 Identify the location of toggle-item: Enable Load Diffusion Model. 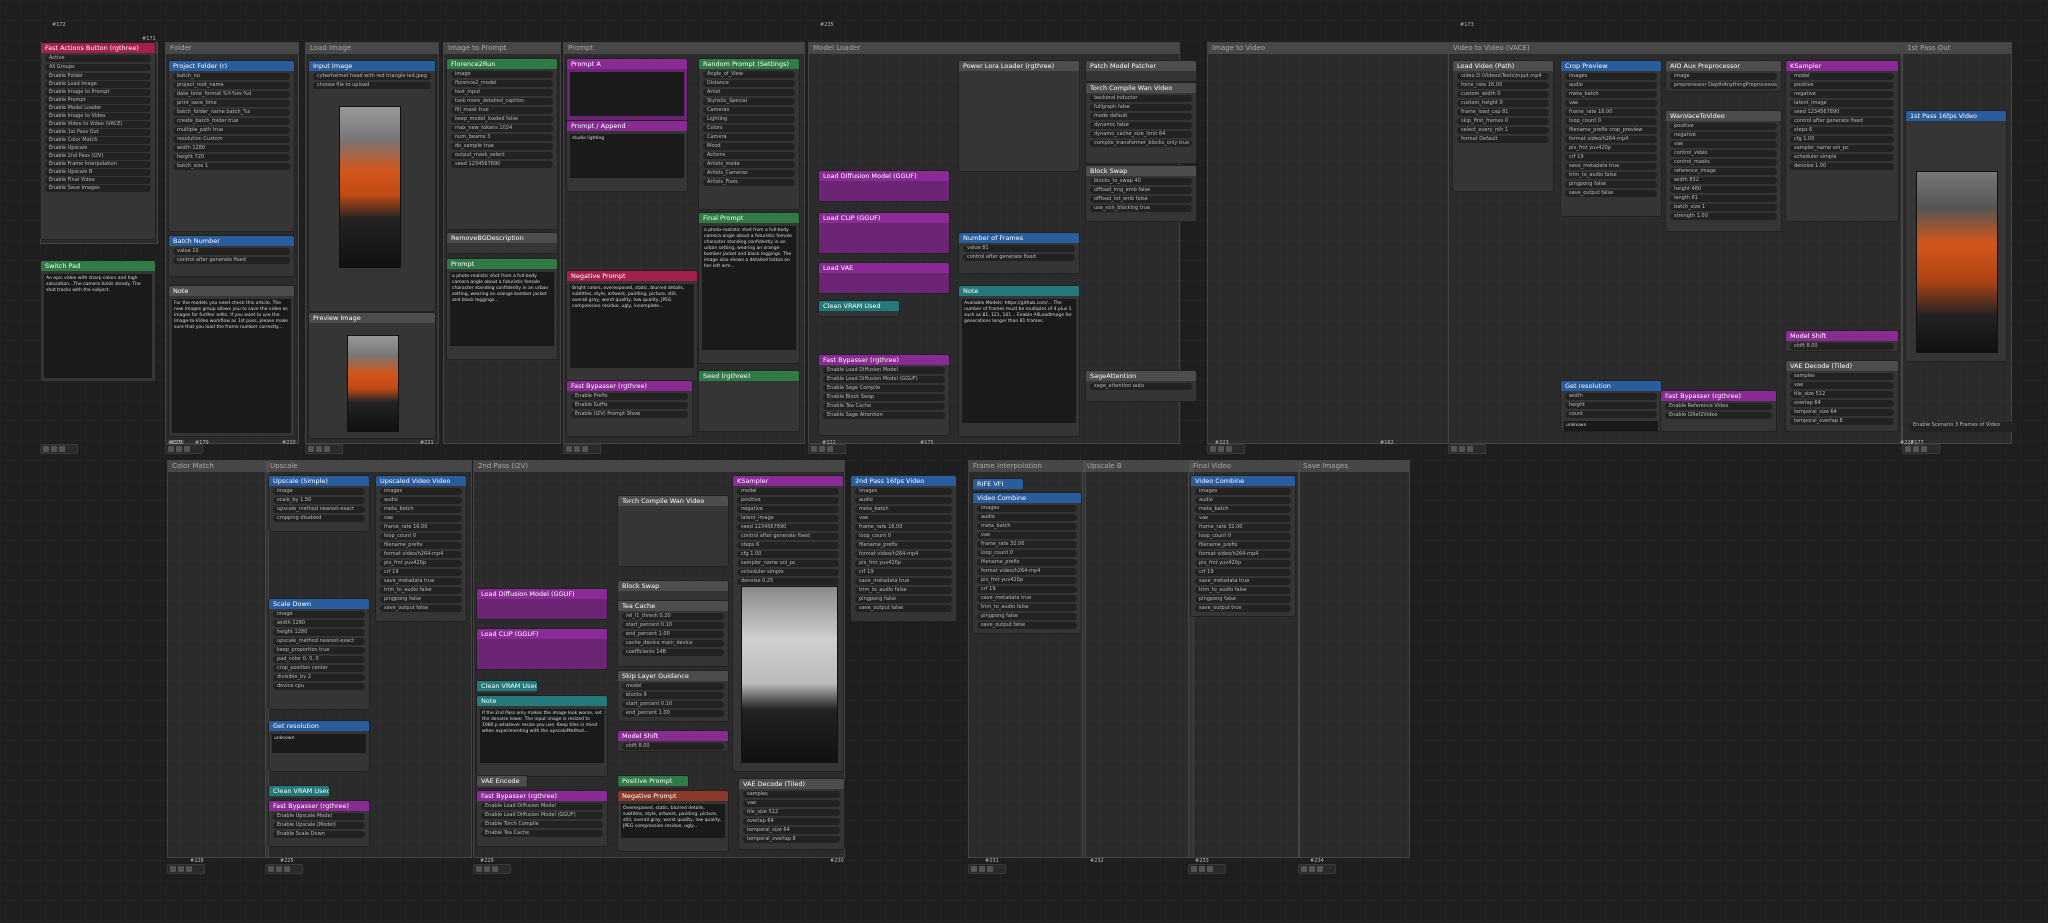
(542, 806).